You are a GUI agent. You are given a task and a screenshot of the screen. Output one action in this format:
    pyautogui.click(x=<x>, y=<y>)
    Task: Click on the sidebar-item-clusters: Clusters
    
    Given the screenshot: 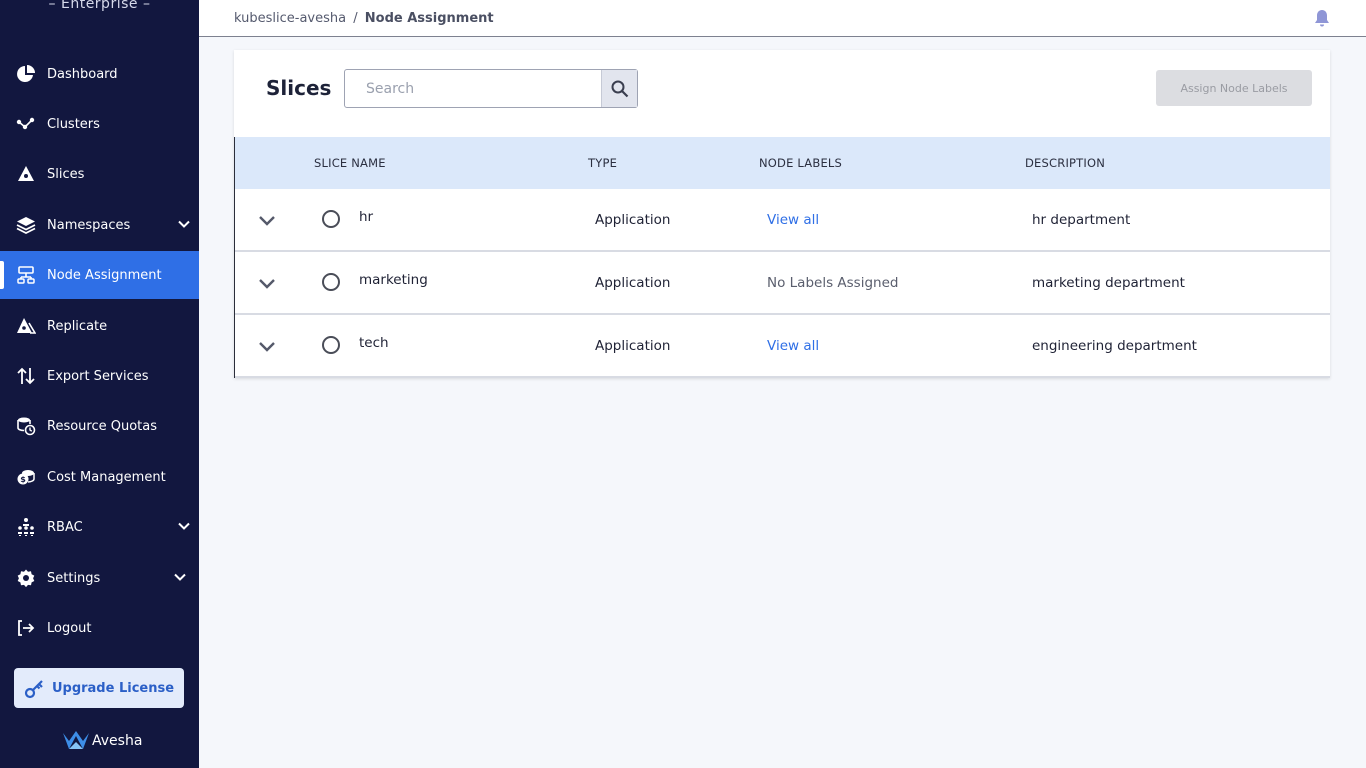 What is the action you would take?
    pyautogui.click(x=99, y=124)
    